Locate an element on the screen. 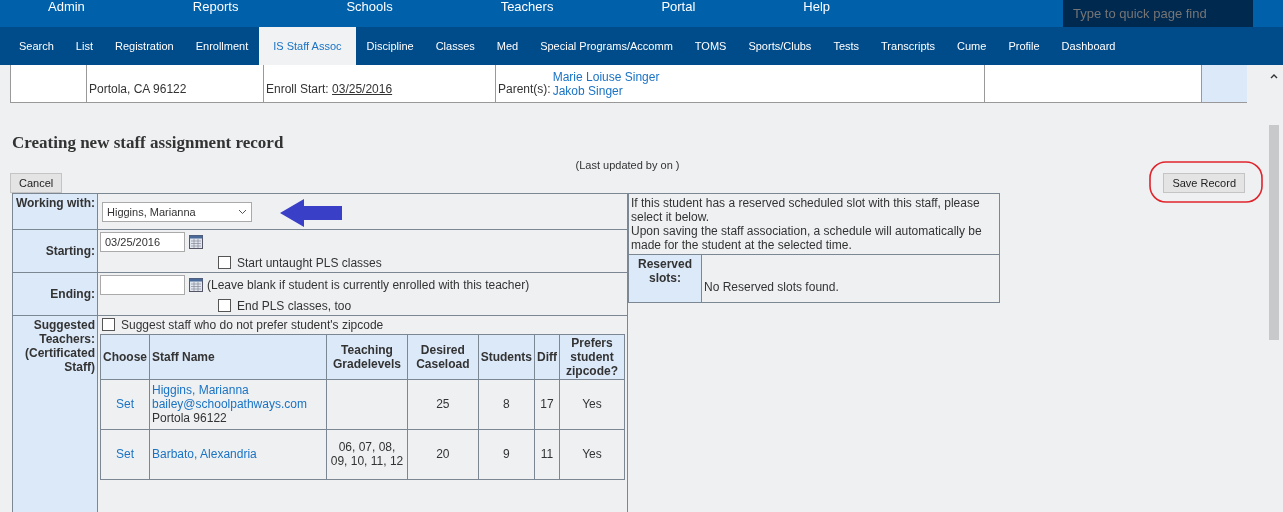 This screenshot has height=512, width=1283. checkbox-label: Start untaught PLS classes is located at coordinates (309, 262).